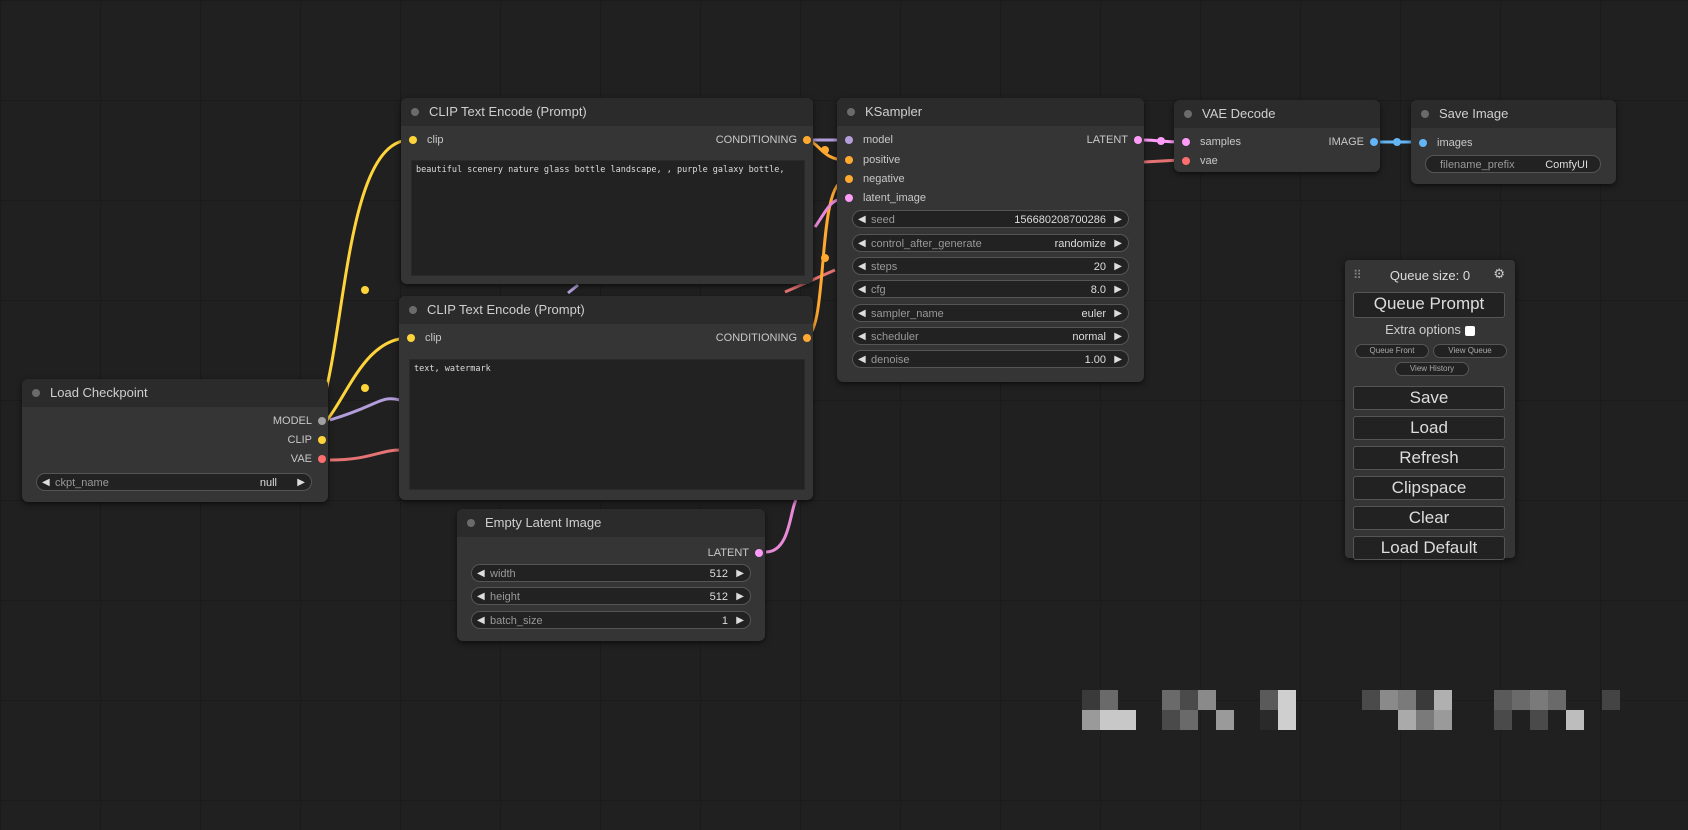 The image size is (1688, 830). I want to click on clip-output-slot: CLIP, so click(307, 440).